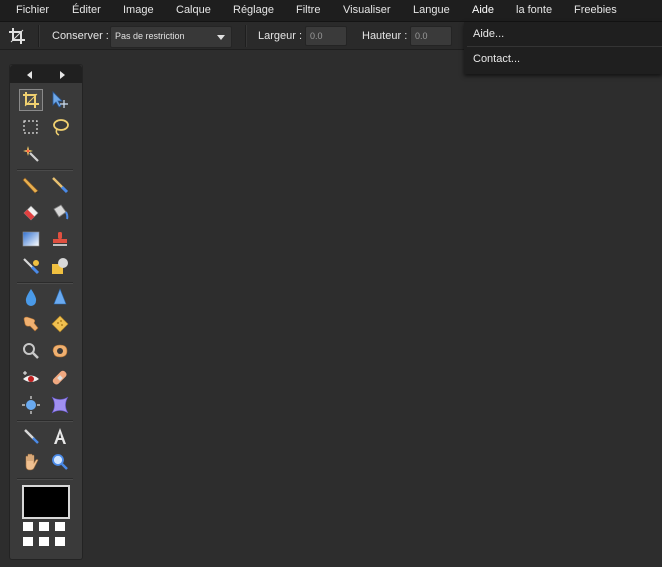 The width and height of the screenshot is (662, 567). I want to click on shape-tool, so click(60, 266).